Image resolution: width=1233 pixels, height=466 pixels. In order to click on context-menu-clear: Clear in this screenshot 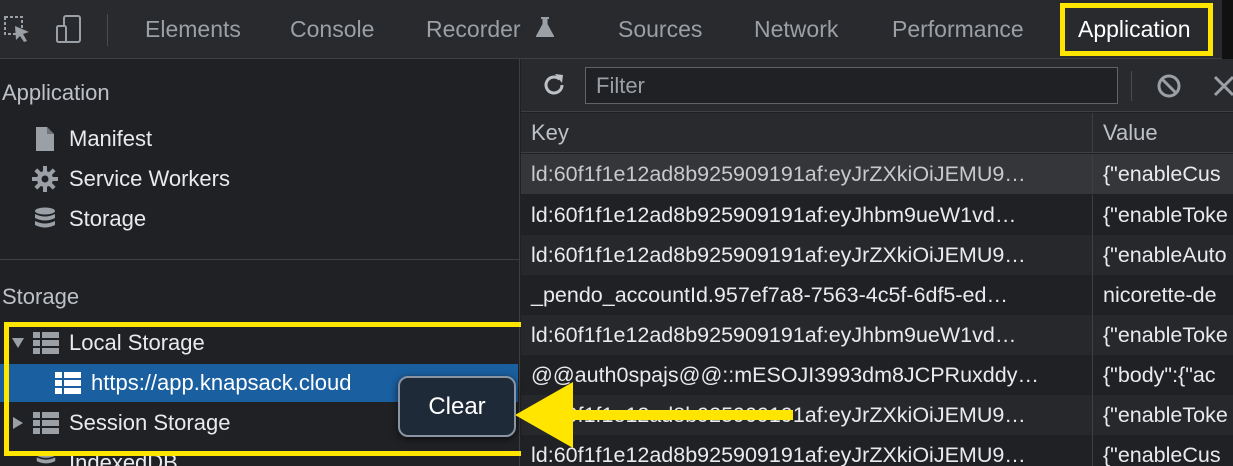, I will do `click(457, 406)`.